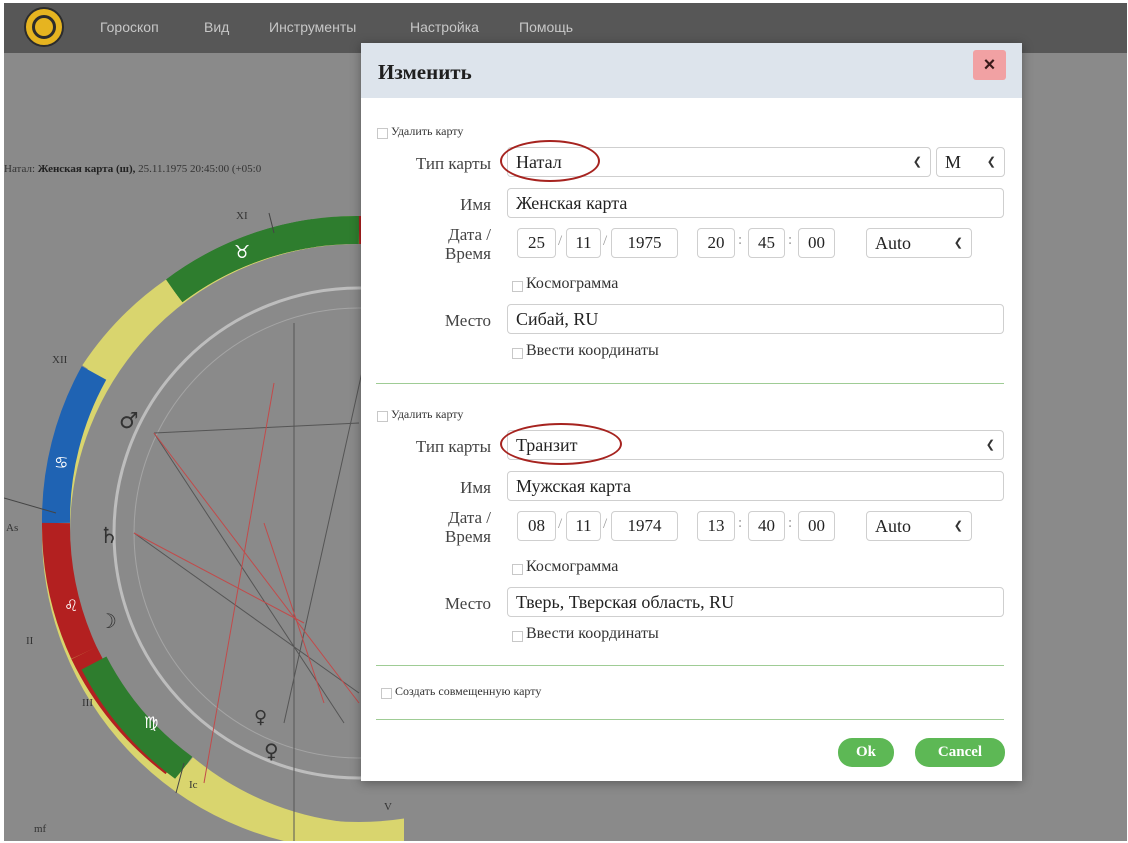 Image resolution: width=1128 pixels, height=843 pixels. Describe the element at coordinates (816, 526) in the screenshot. I see `chart2-second-input: 00` at that location.